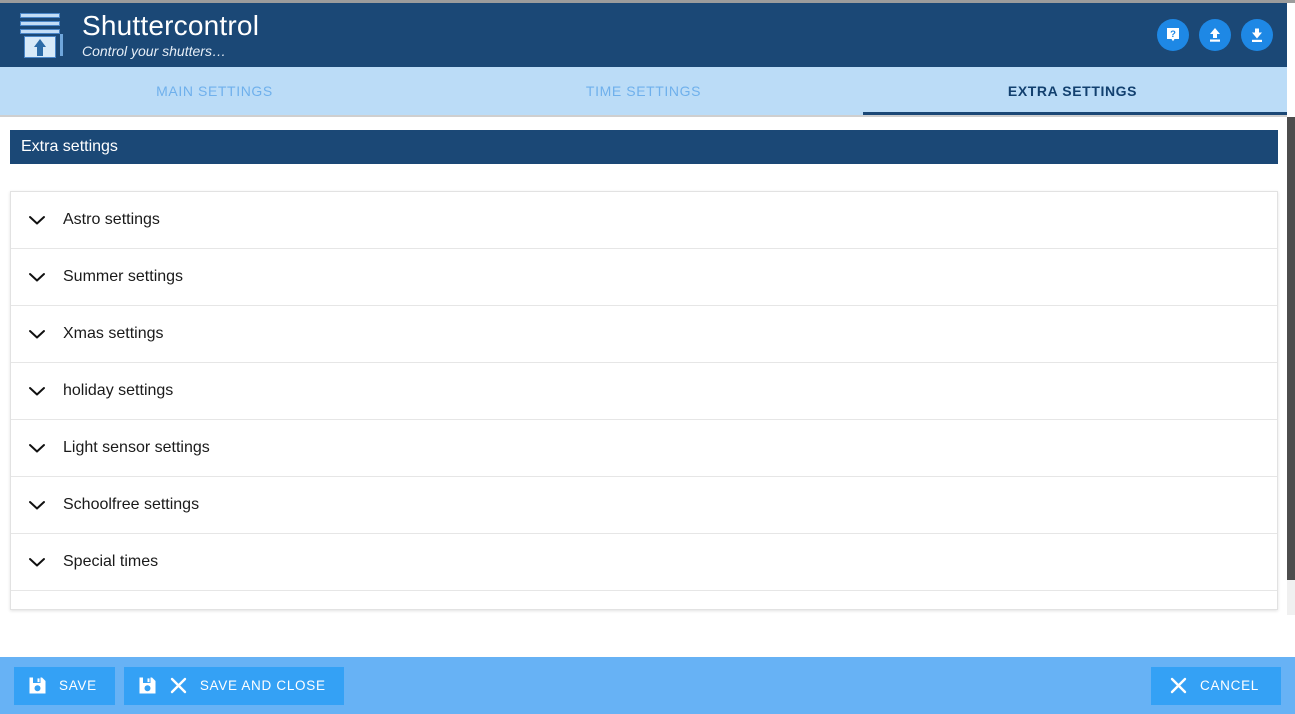 This screenshot has height=714, width=1295. I want to click on tab-time-settings: TIME SETTINGS, so click(643, 91).